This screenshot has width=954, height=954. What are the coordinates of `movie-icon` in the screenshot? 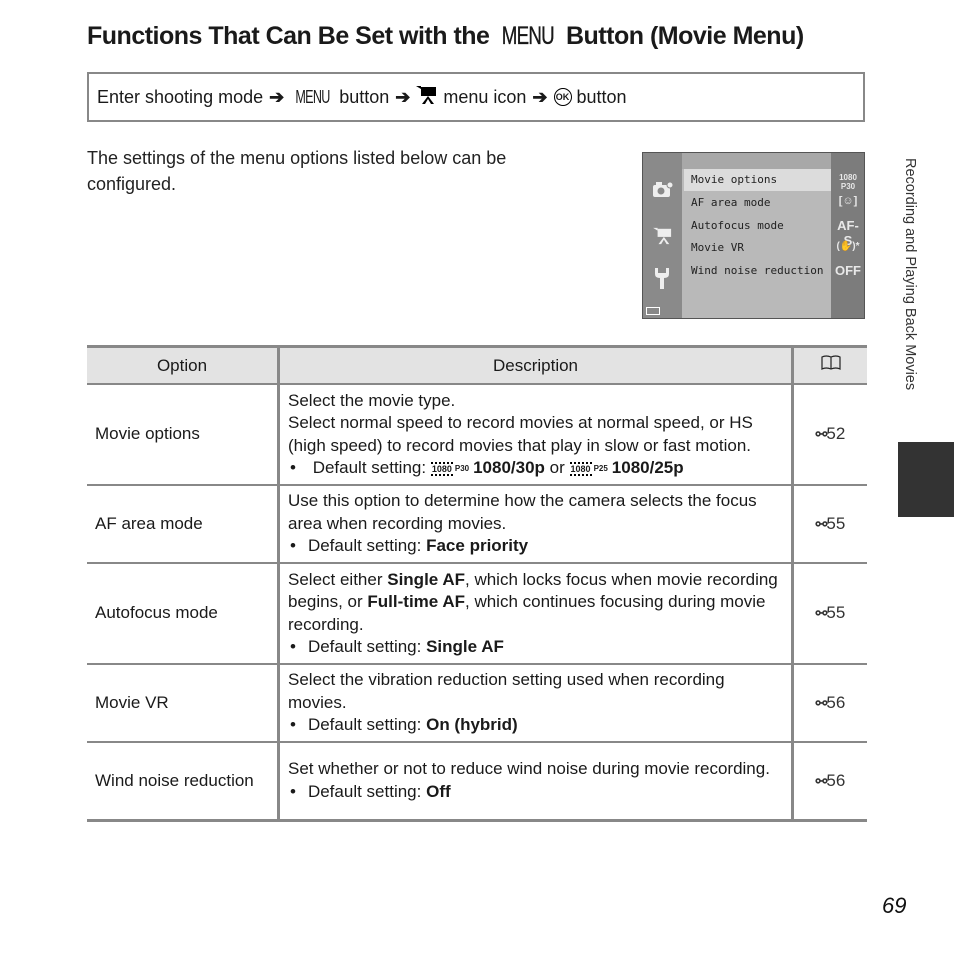 It's located at (663, 238).